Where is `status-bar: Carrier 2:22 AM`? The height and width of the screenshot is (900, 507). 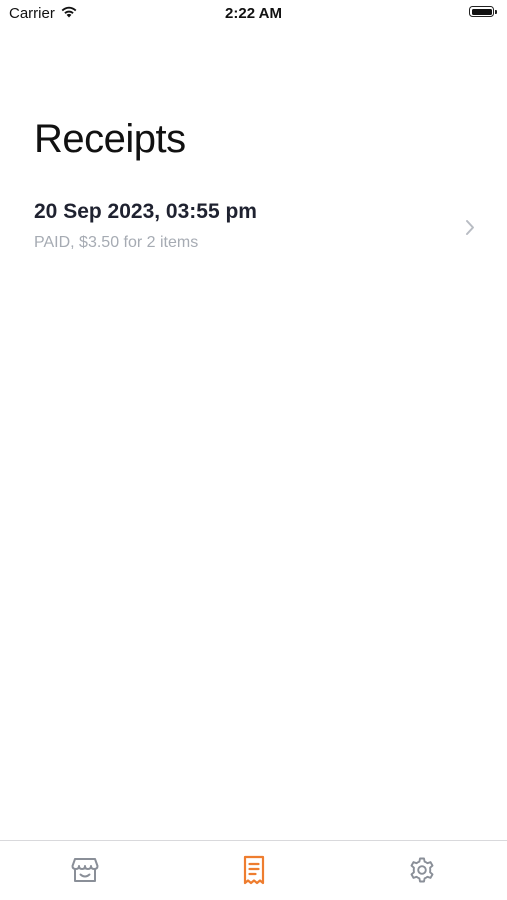
status-bar: Carrier 2:22 AM is located at coordinates (253, 15).